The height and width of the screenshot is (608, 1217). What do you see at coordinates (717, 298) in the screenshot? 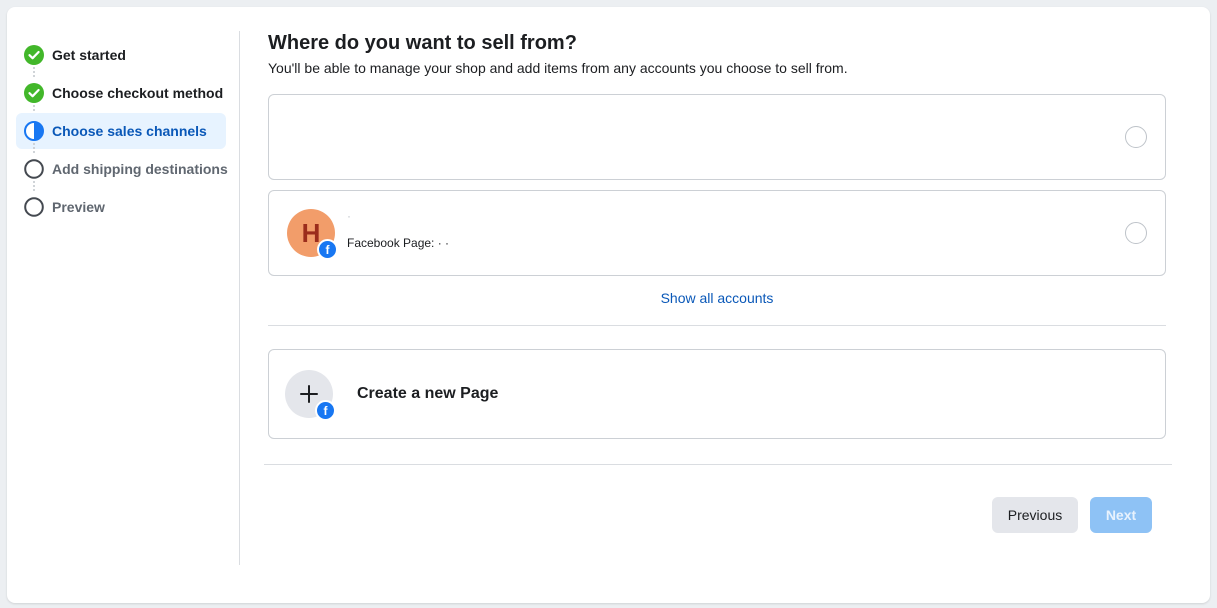
I see `show-all-accounts-link: Show all accounts` at bounding box center [717, 298].